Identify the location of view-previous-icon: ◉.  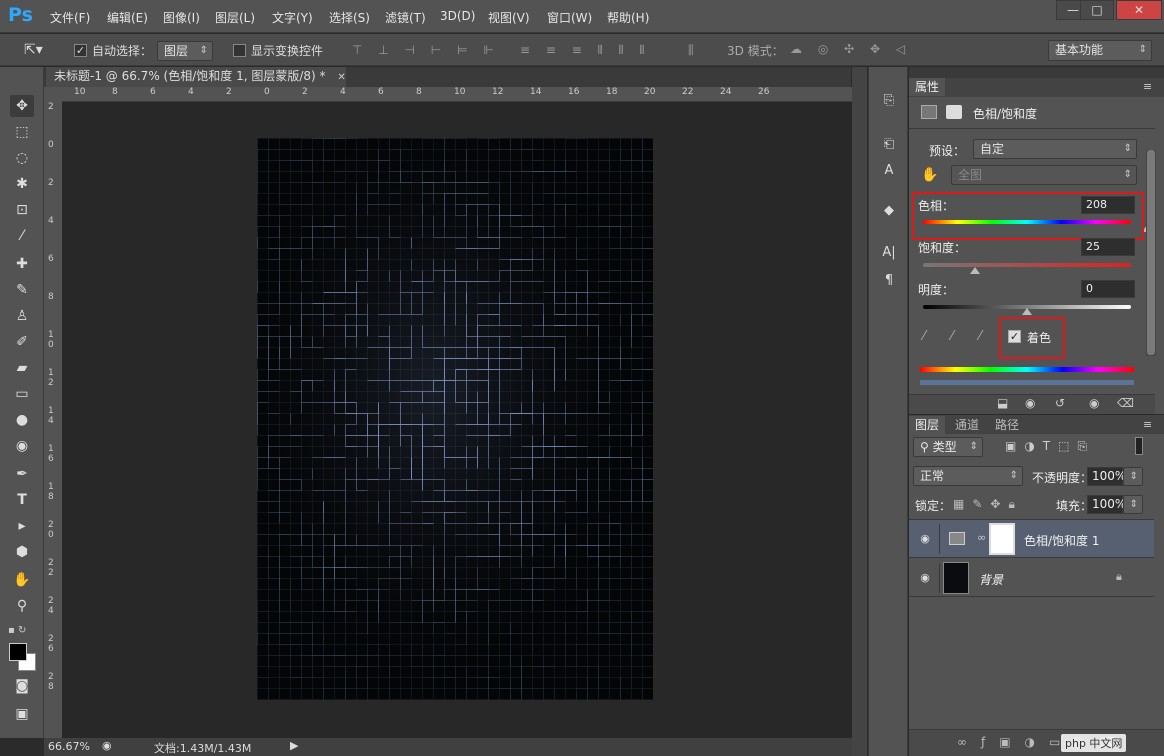
(1030, 403).